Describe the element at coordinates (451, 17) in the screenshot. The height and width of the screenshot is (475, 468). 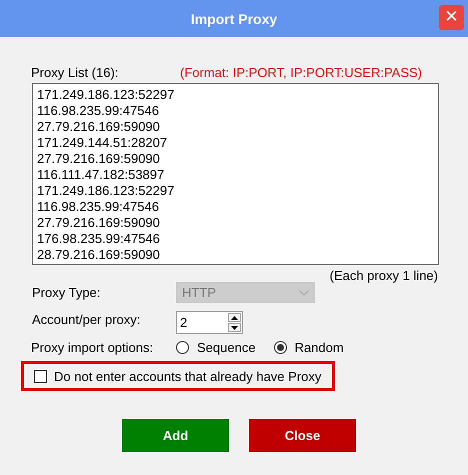
I see `close-button: ✕` at that location.